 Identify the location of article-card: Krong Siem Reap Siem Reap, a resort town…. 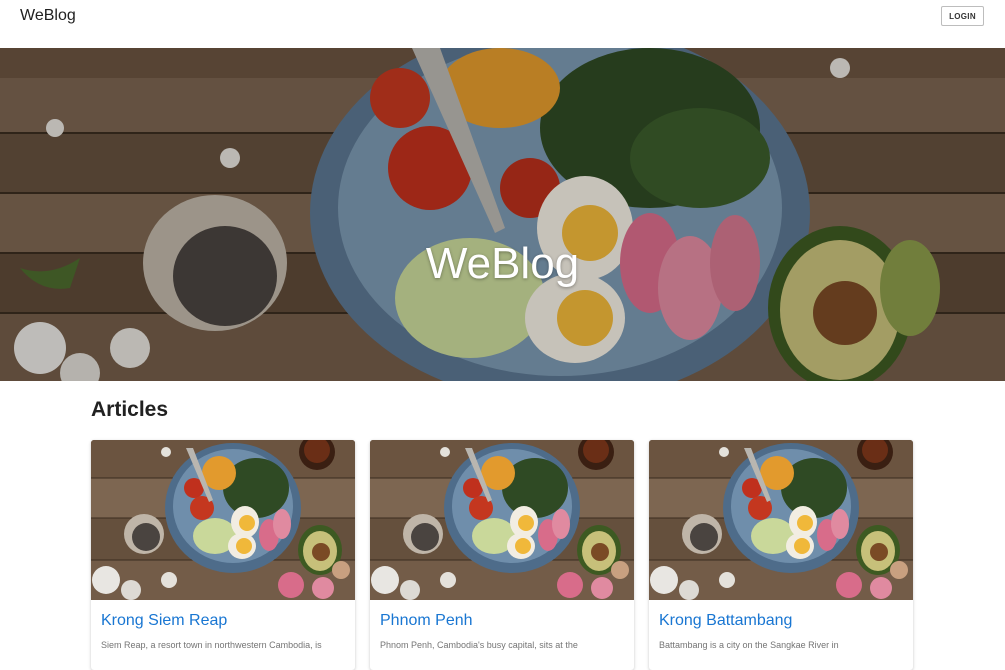
(223, 555).